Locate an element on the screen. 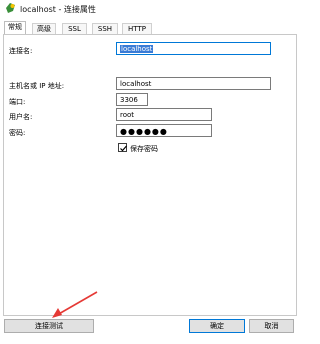 Image resolution: width=320 pixels, height=344 pixels. username-input: root is located at coordinates (164, 114).